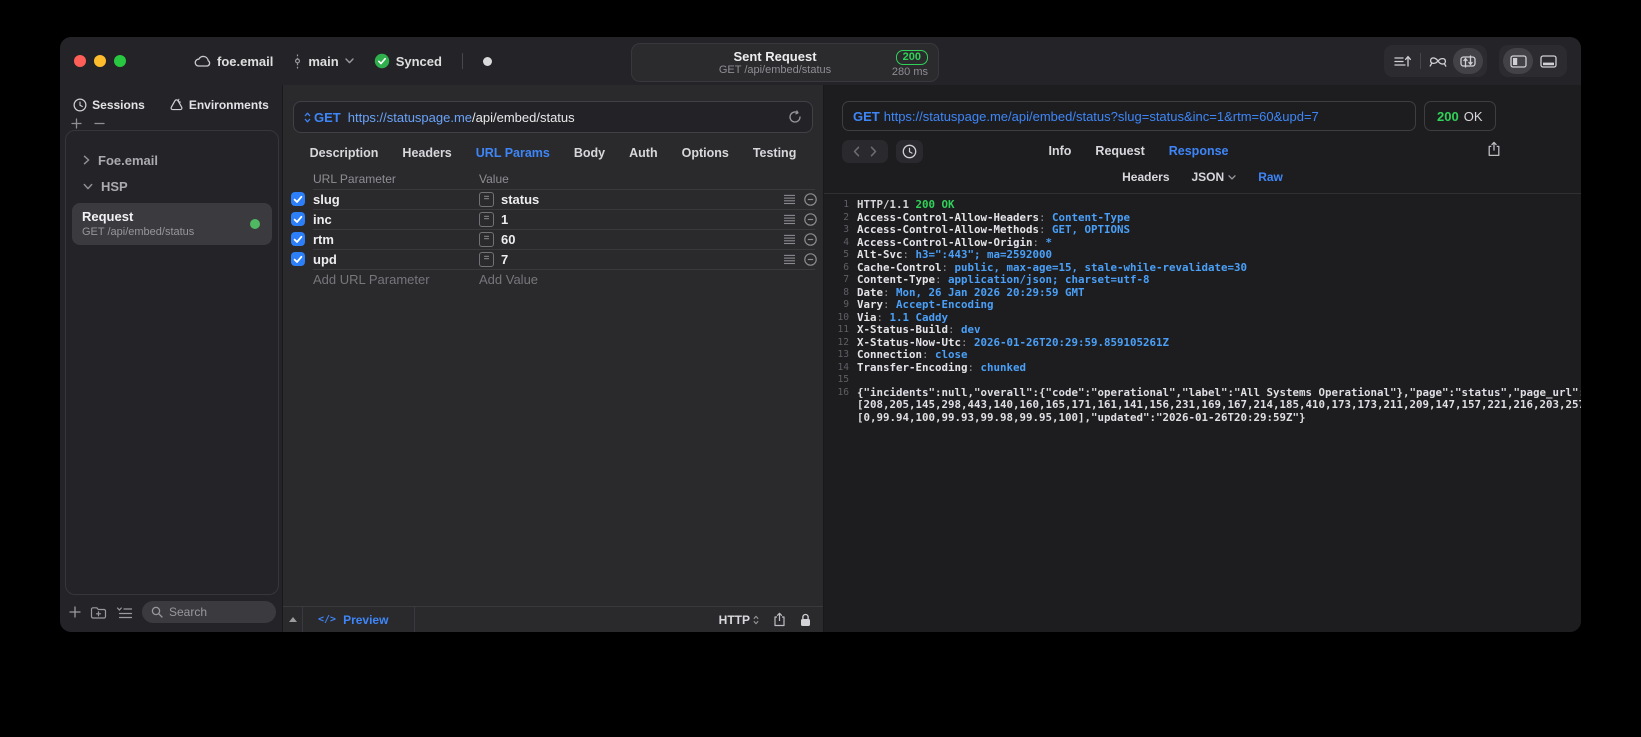  What do you see at coordinates (408, 61) in the screenshot?
I see `sync-status: Synced` at bounding box center [408, 61].